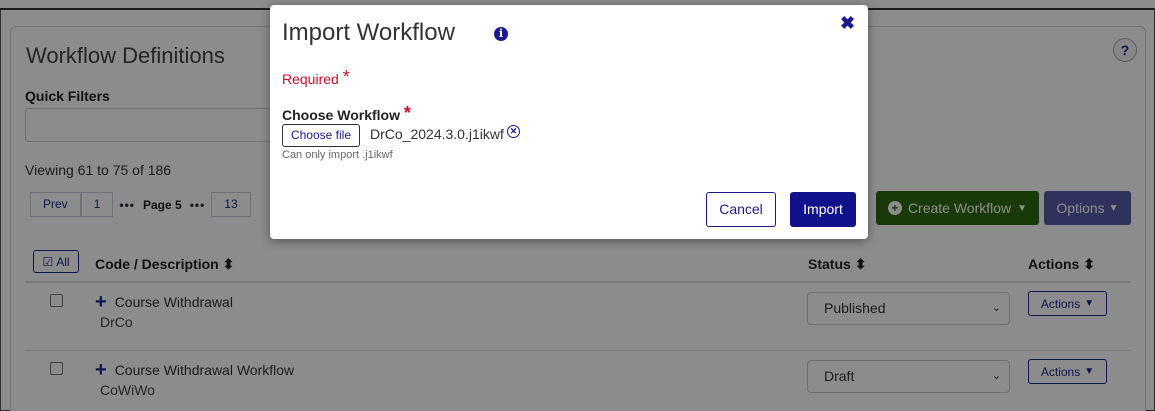 The height and width of the screenshot is (411, 1155). Describe the element at coordinates (847, 23) in the screenshot. I see `close-icon: ✖` at that location.